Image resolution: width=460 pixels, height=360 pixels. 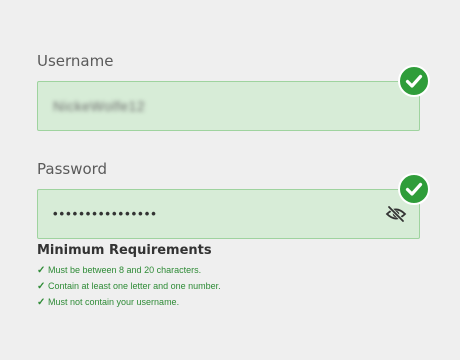 I want to click on username-input: NickeWolfe12, so click(x=228, y=106).